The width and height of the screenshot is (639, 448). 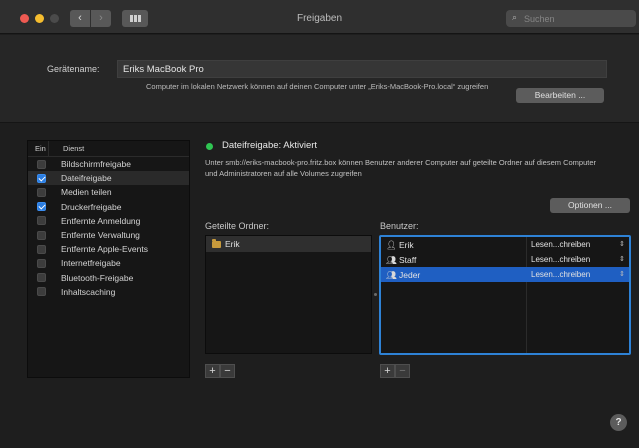 I want to click on service-label: Dateifreigabe, so click(x=86, y=178).